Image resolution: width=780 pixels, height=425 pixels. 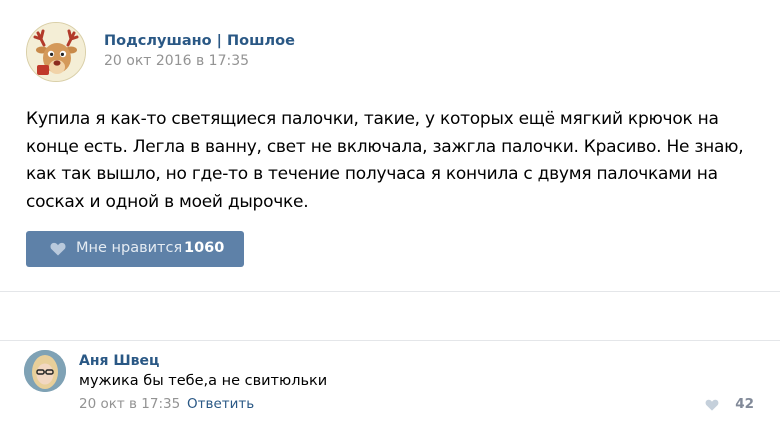 I want to click on comment-date: 20 окт в 17:35, so click(x=129, y=404).